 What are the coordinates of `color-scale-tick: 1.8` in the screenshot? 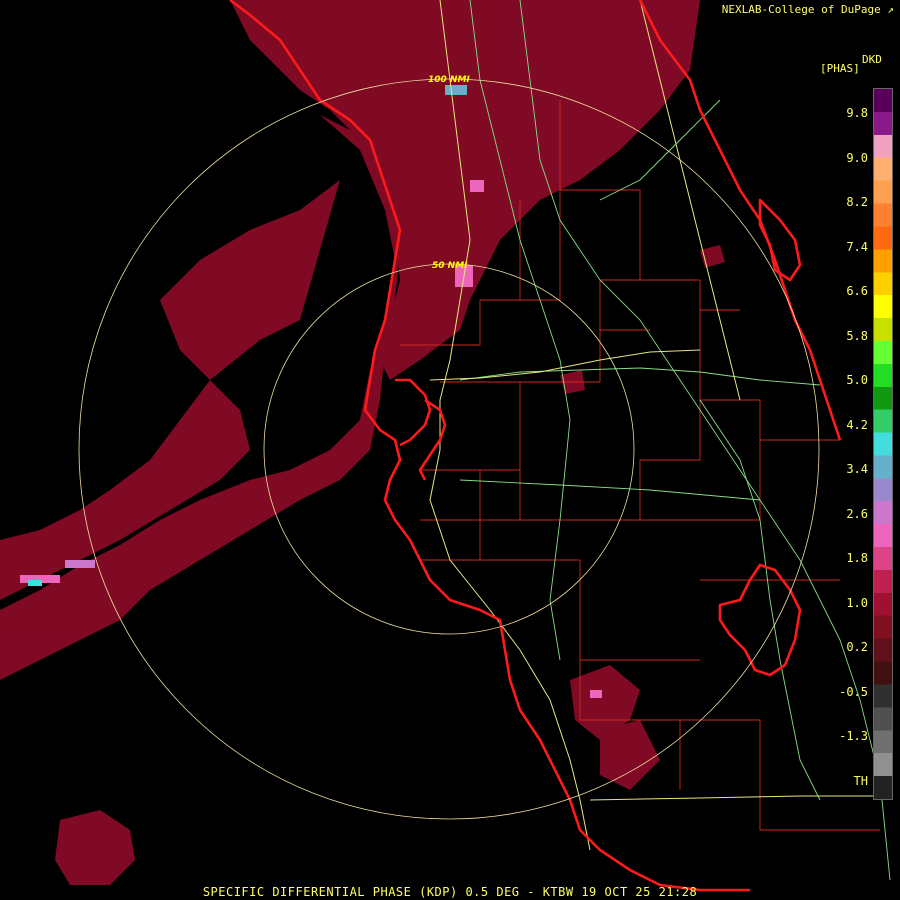 It's located at (857, 558).